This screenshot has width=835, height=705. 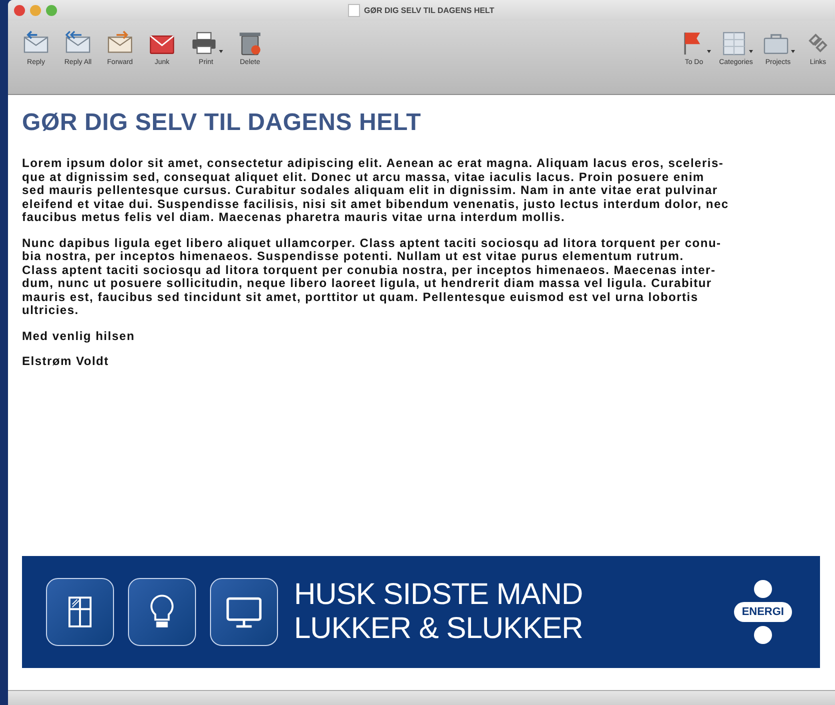 I want to click on slogan-text: HUSK SIDSTE MAND, so click(x=438, y=595).